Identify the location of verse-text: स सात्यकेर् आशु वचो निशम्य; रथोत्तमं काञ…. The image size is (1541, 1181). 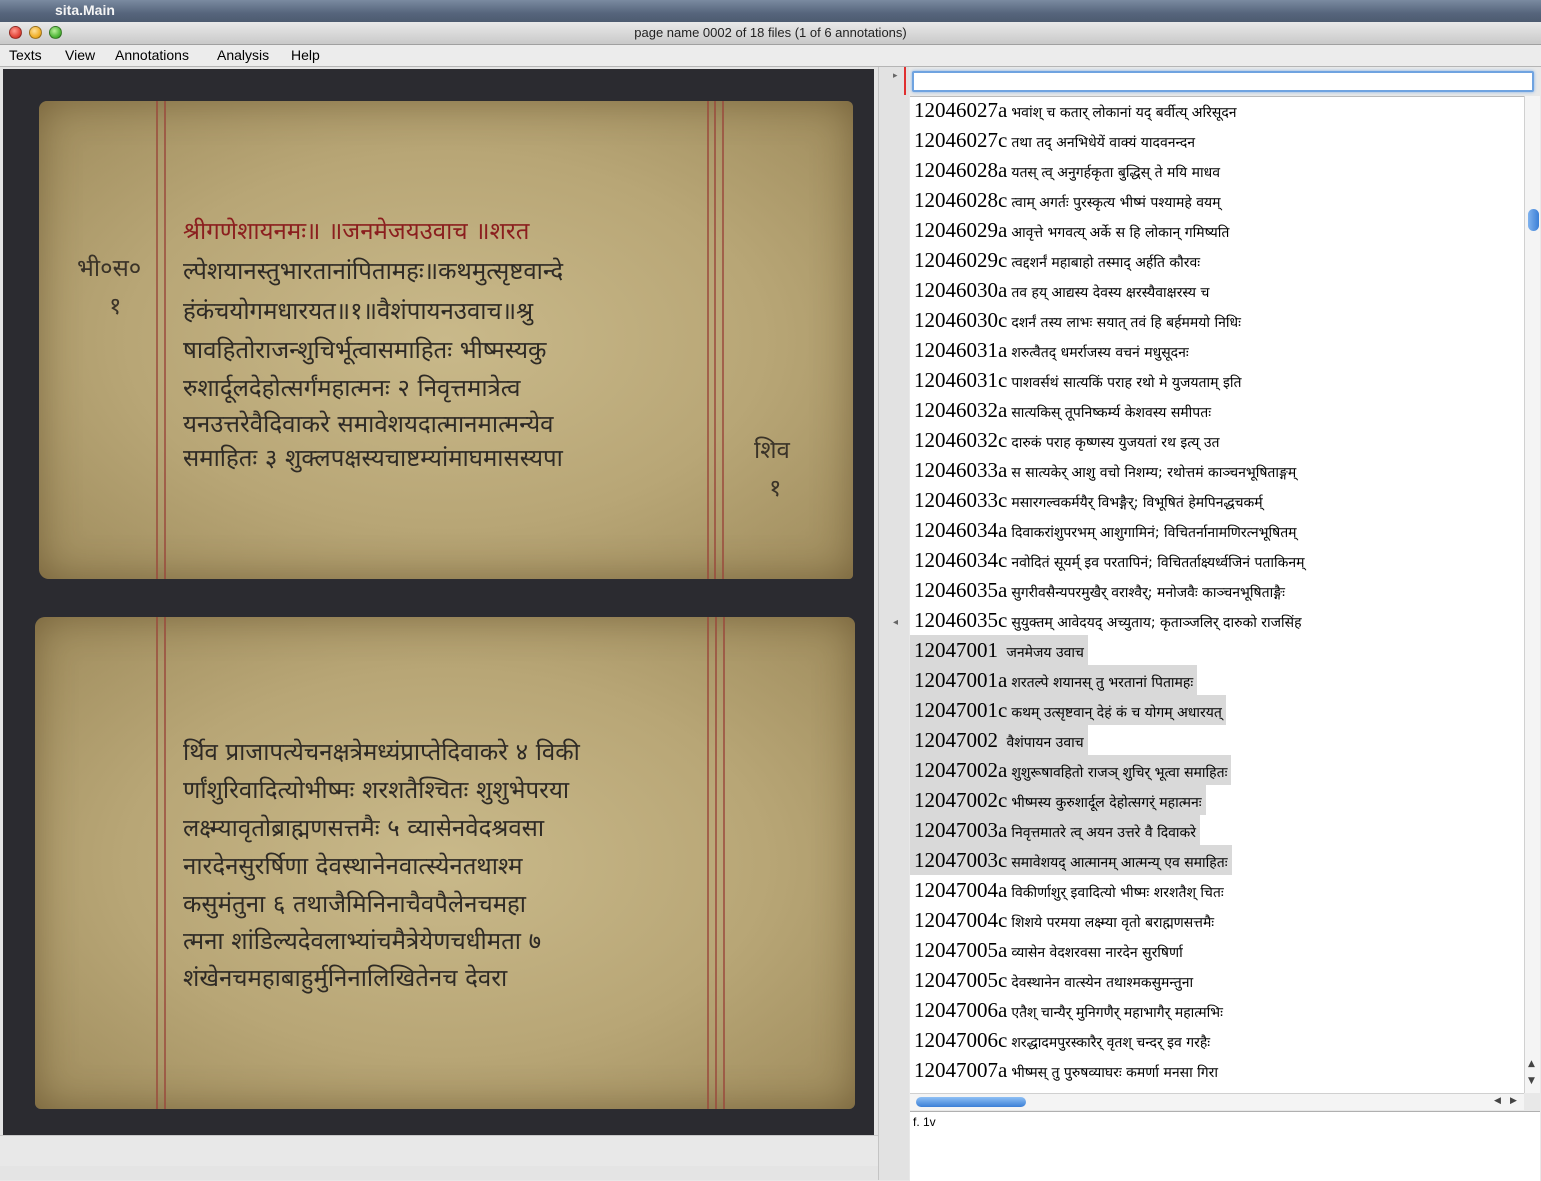
(1154, 473).